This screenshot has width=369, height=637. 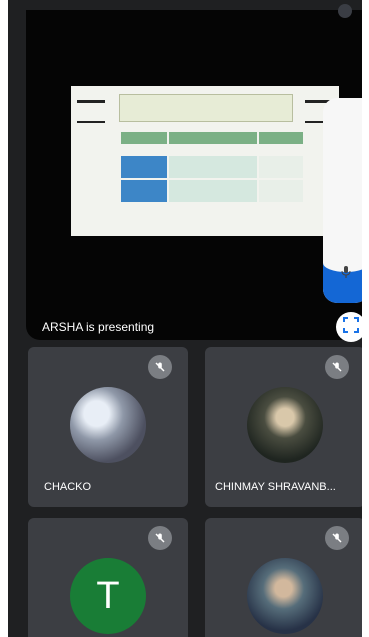 What do you see at coordinates (206, 108) in the screenshot?
I see `slide-title-box` at bounding box center [206, 108].